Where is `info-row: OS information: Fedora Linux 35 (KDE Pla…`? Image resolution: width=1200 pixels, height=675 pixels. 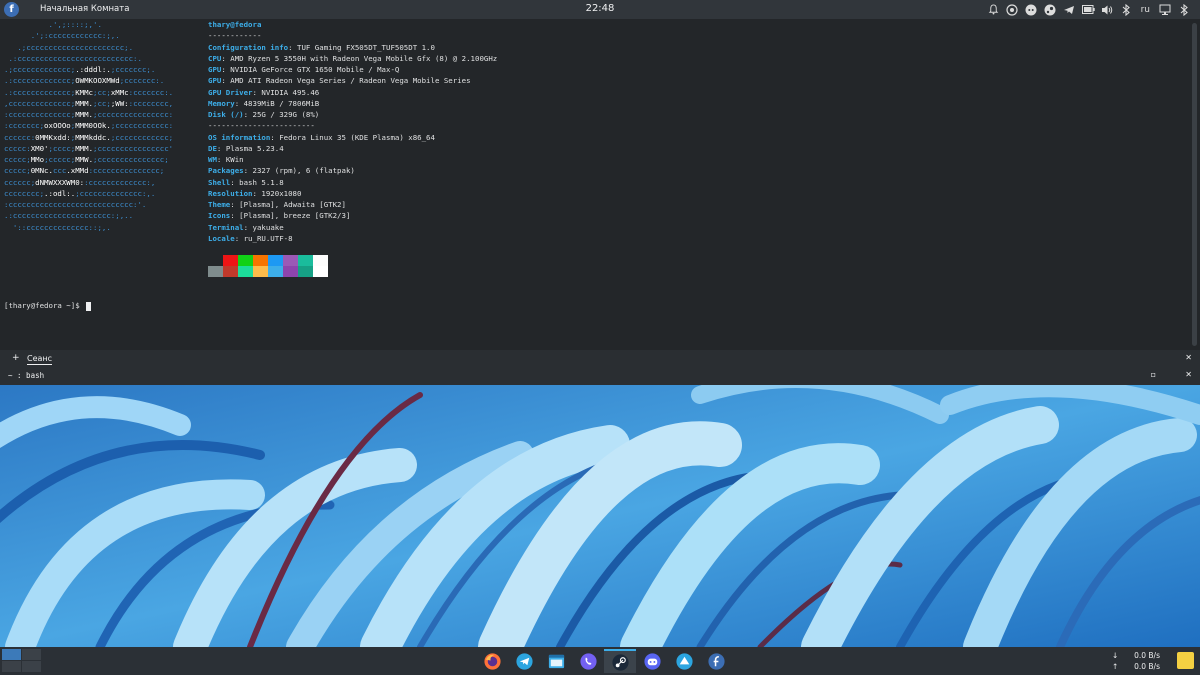
info-row: OS information: Fedora Linux 35 (KDE Pla… is located at coordinates (321, 137).